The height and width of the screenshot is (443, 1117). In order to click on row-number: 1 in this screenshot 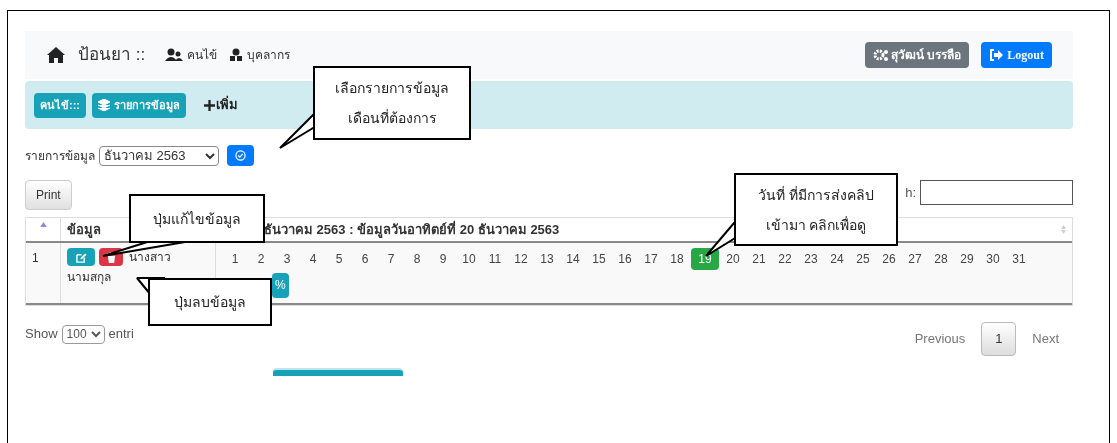, I will do `click(35, 258)`.